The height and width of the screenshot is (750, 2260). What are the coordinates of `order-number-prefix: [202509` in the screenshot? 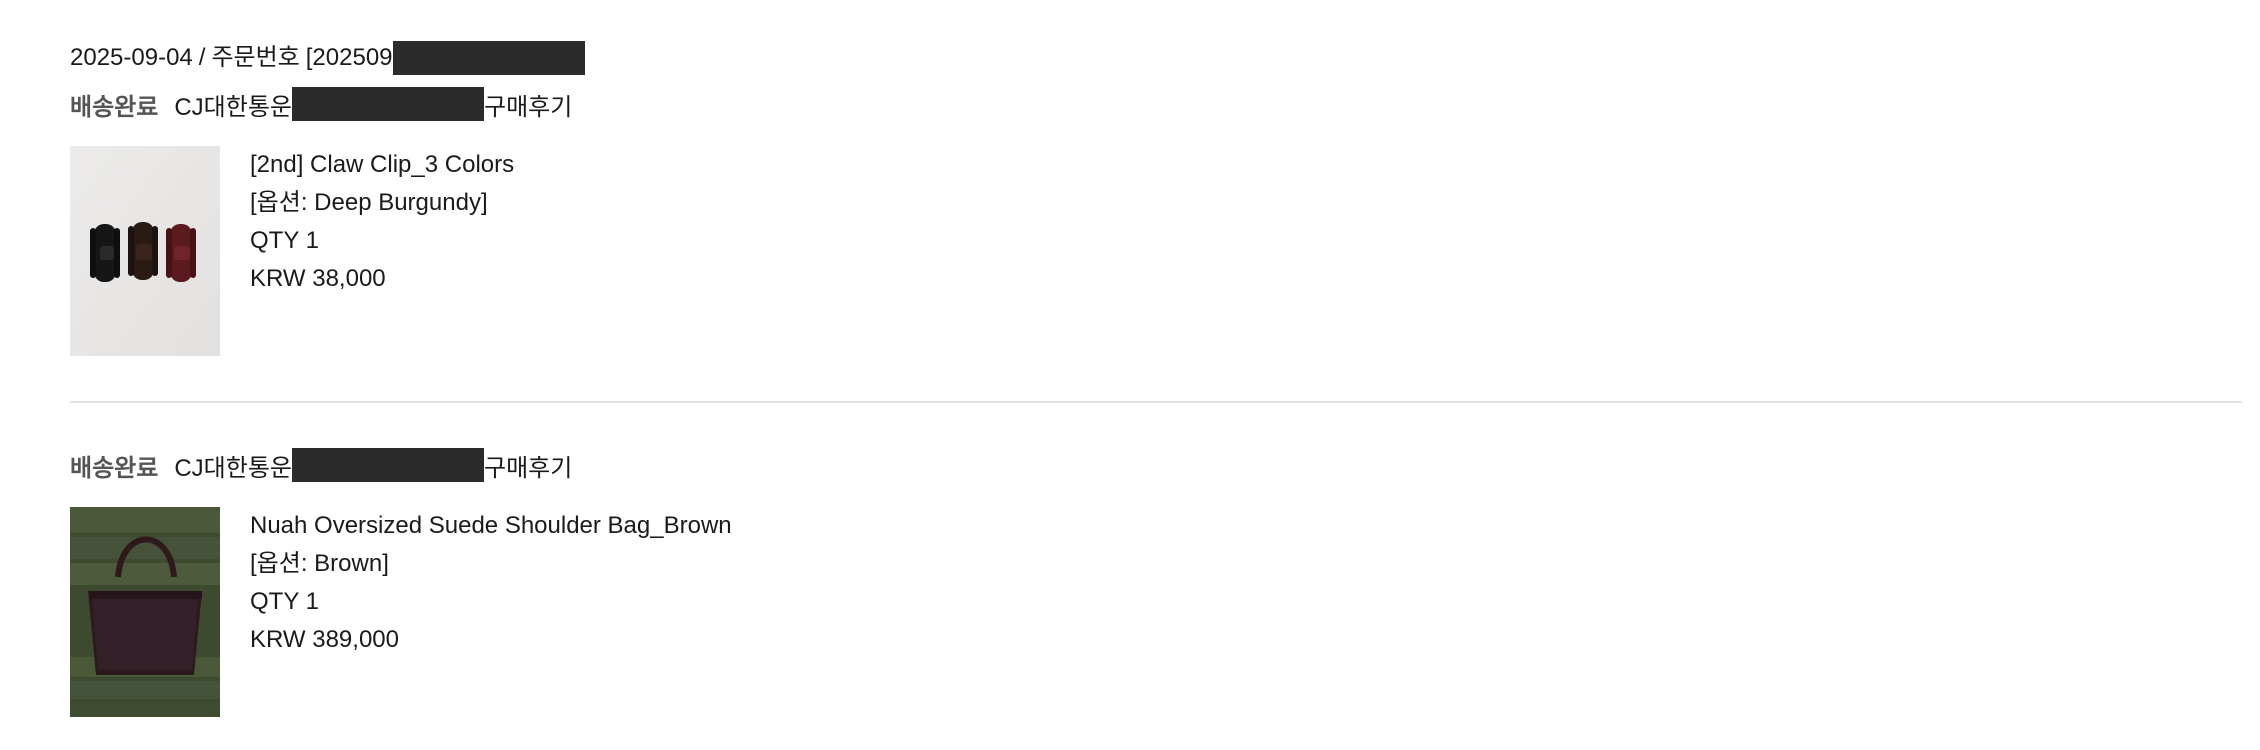 It's located at (349, 57).